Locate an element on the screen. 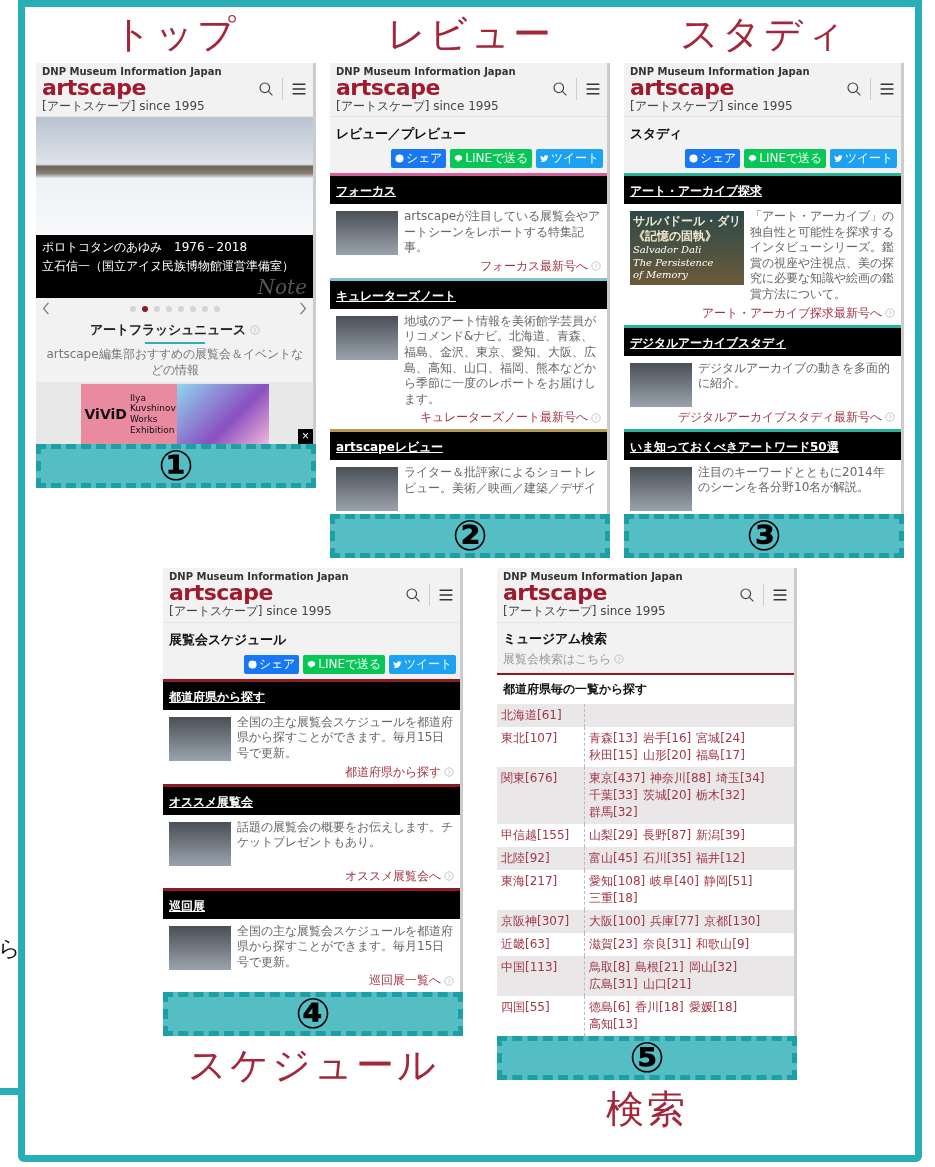 Image resolution: width=935 pixels, height=1167 pixels. region-link: 北陸[92] is located at coordinates (541, 858).